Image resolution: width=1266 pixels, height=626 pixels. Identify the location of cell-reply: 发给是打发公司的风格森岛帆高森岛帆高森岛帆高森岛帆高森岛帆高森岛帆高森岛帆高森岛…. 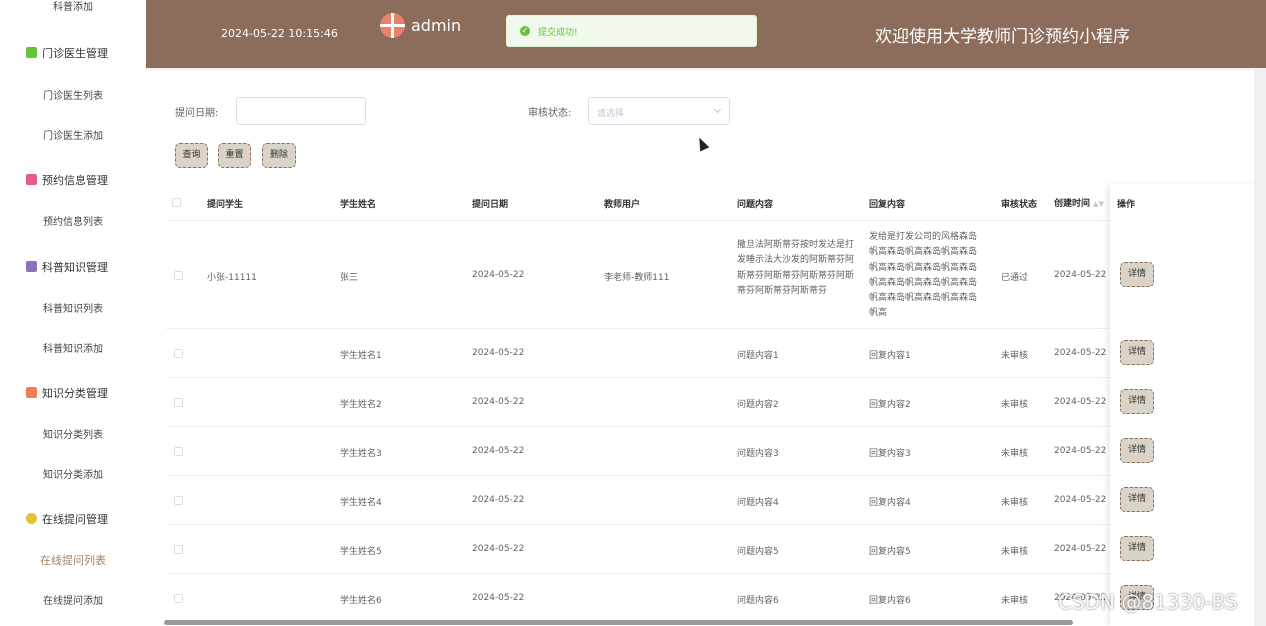
(923, 275).